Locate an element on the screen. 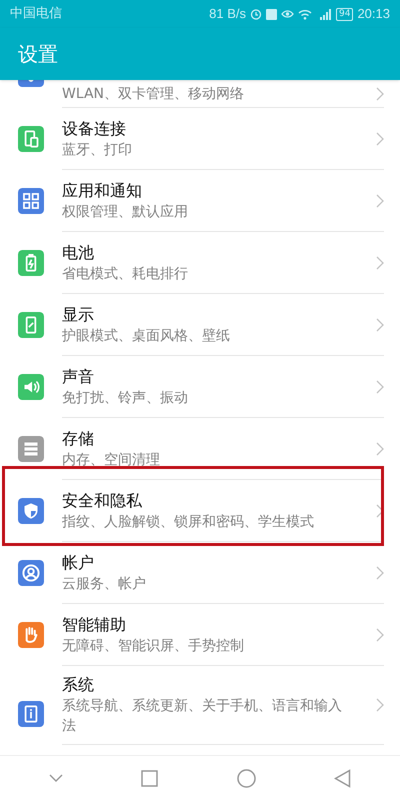  page-title: 设置 is located at coordinates (38, 54).